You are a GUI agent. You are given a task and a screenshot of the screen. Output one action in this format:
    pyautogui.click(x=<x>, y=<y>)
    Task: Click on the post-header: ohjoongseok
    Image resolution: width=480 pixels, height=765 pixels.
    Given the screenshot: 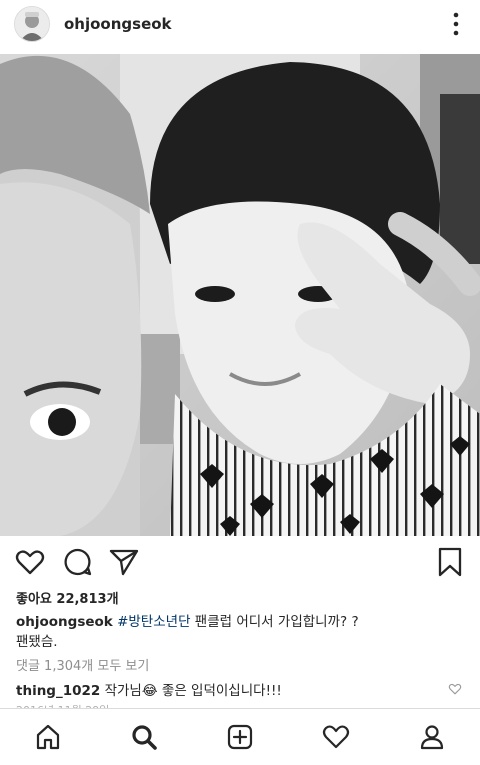 What is the action you would take?
    pyautogui.click(x=240, y=24)
    